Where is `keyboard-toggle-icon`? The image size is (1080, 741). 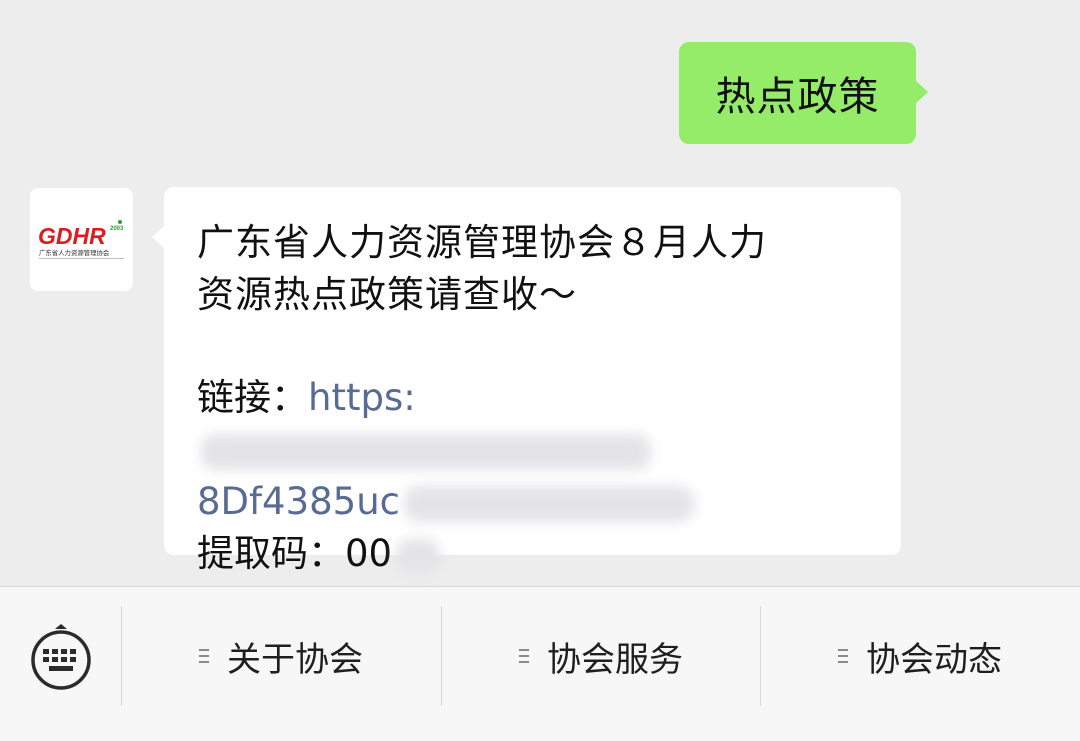
keyboard-toggle-icon is located at coordinates (61, 657).